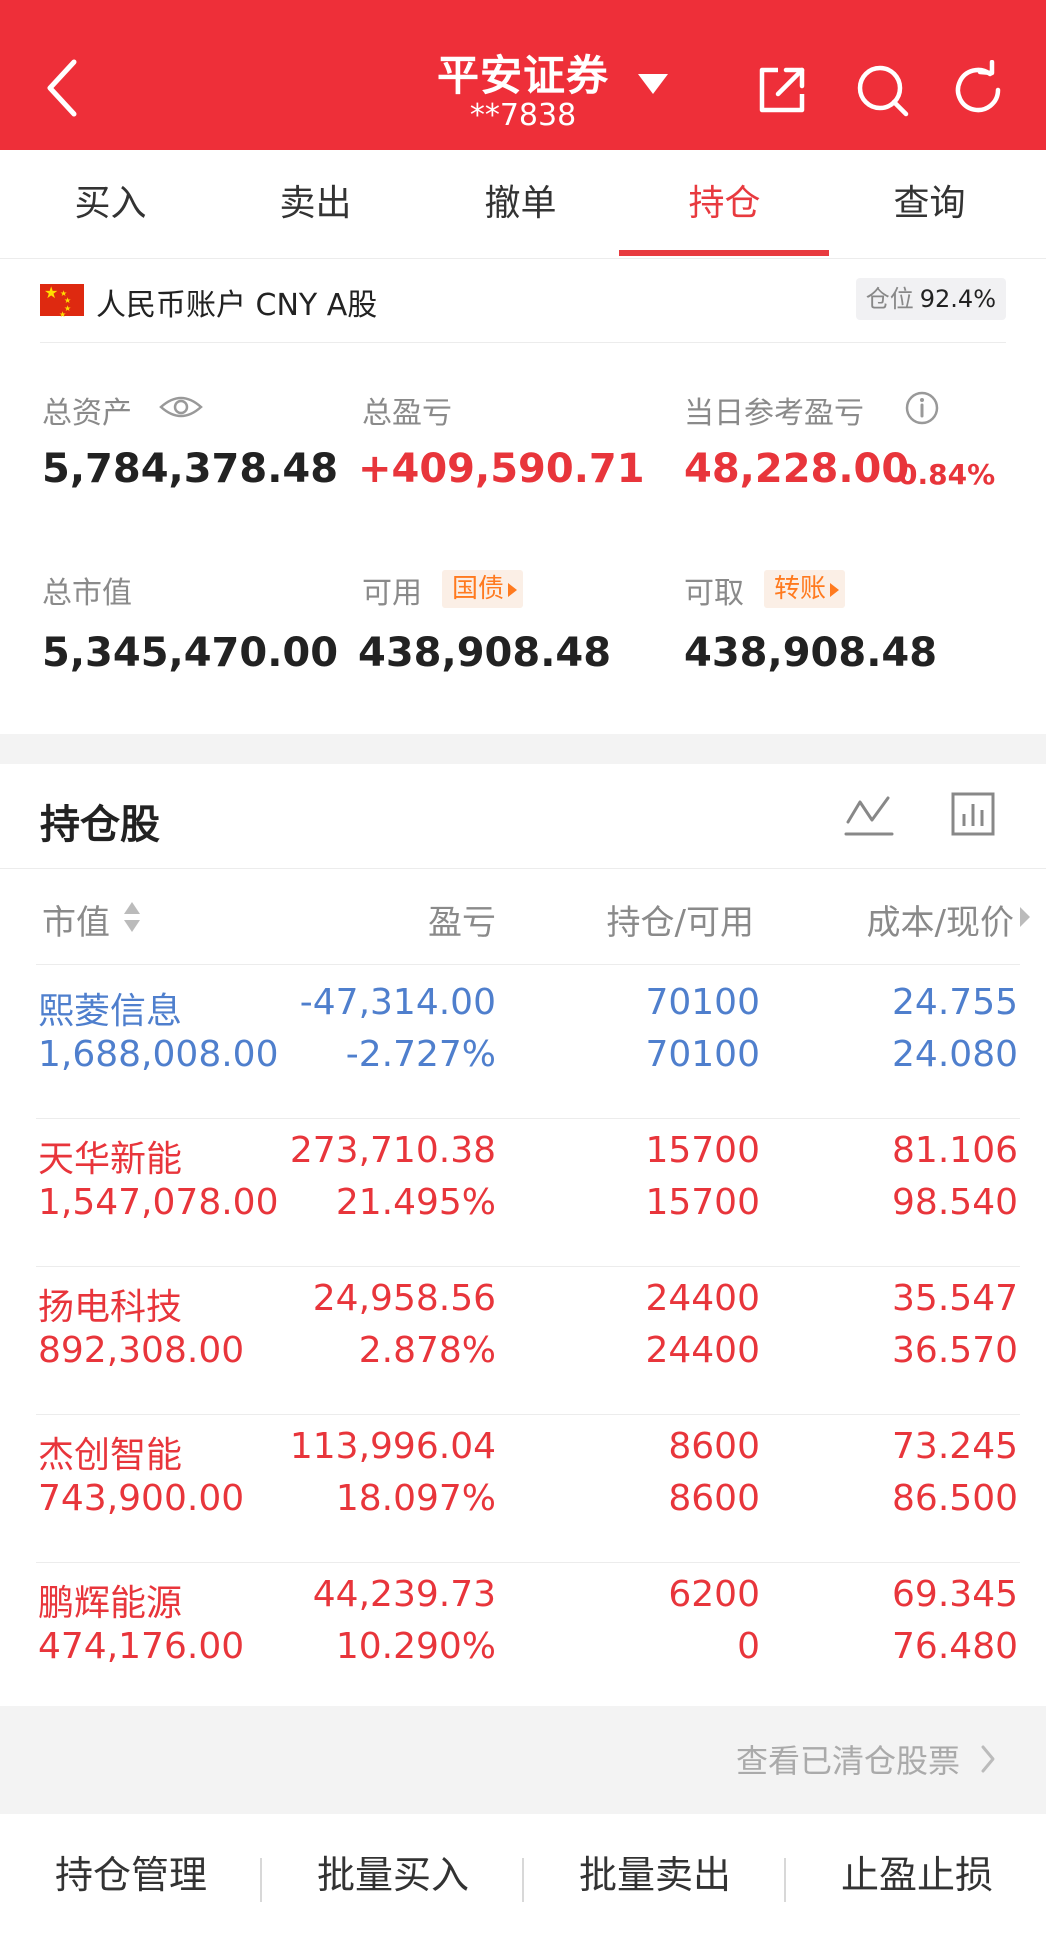 The image size is (1046, 1942). What do you see at coordinates (404, 1298) in the screenshot?
I see `stock-pl: 24,958.56` at bounding box center [404, 1298].